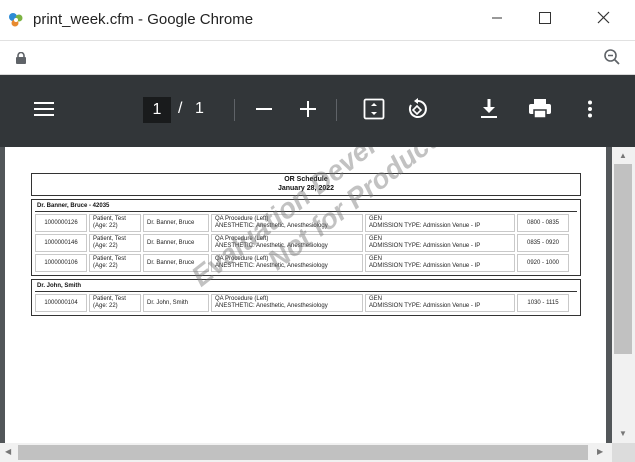 The width and height of the screenshot is (635, 462). I want to click on more-options-button, so click(590, 111).